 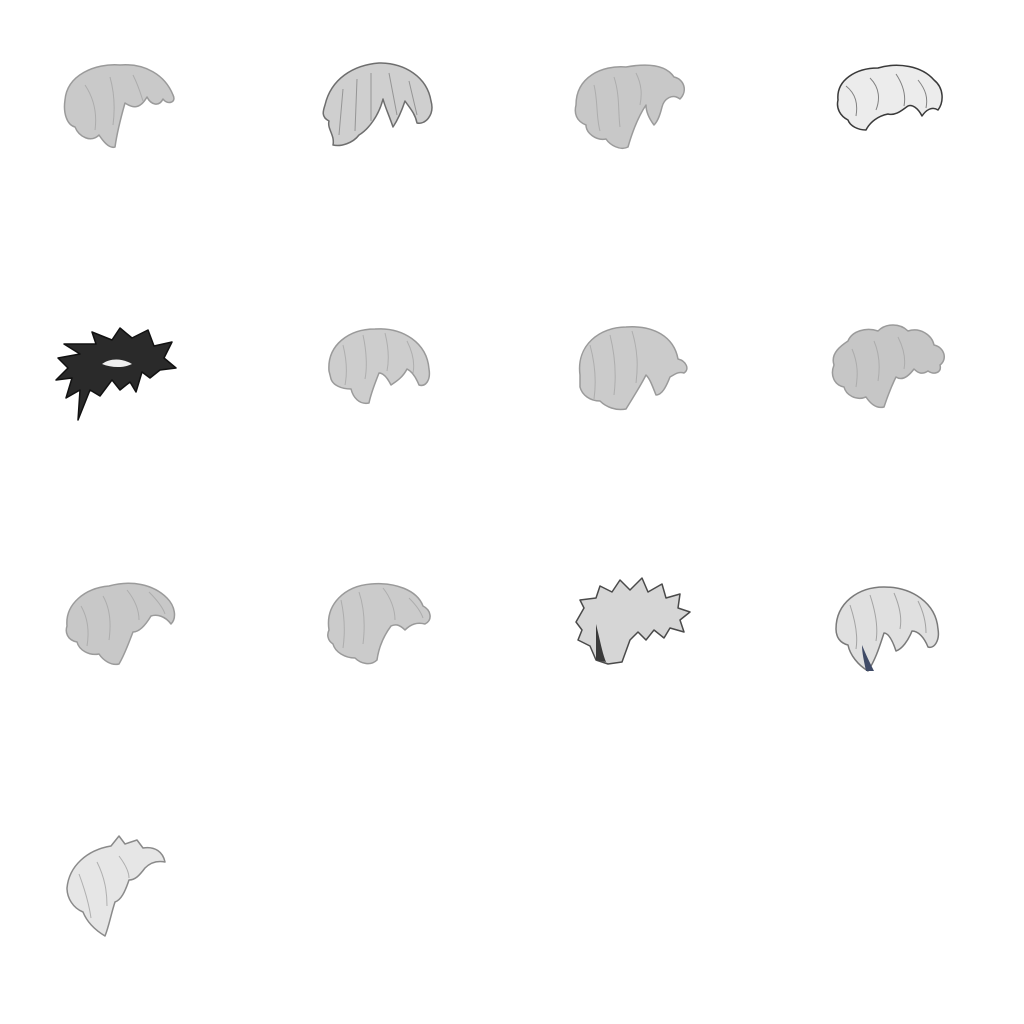 I want to click on hair-layered-icon, so click(x=887, y=629).